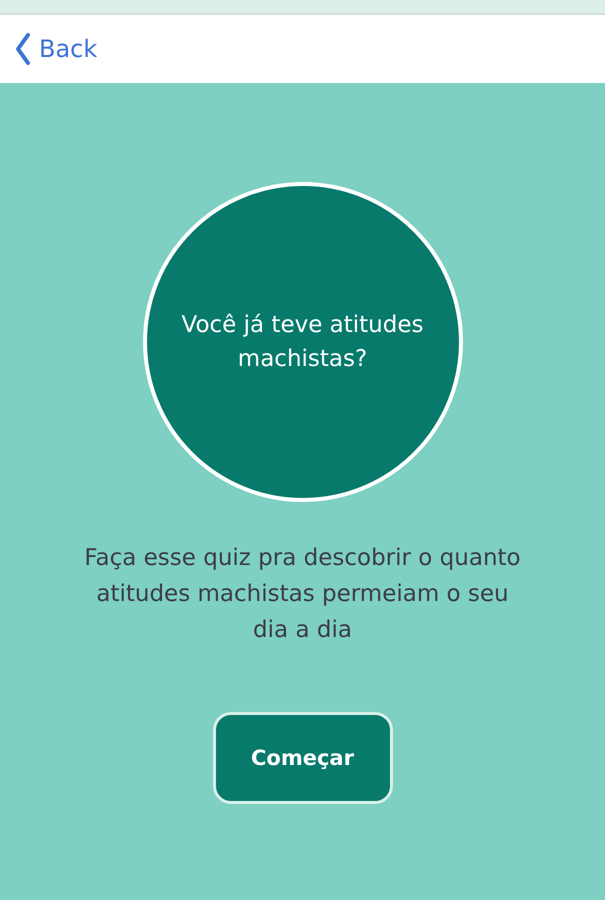 This screenshot has height=900, width=605. Describe the element at coordinates (302, 594) in the screenshot. I see `quiz-description: Faça esse quiz pra descobrir o quanto atitudes machistas permeiam o seu dia a dia` at that location.